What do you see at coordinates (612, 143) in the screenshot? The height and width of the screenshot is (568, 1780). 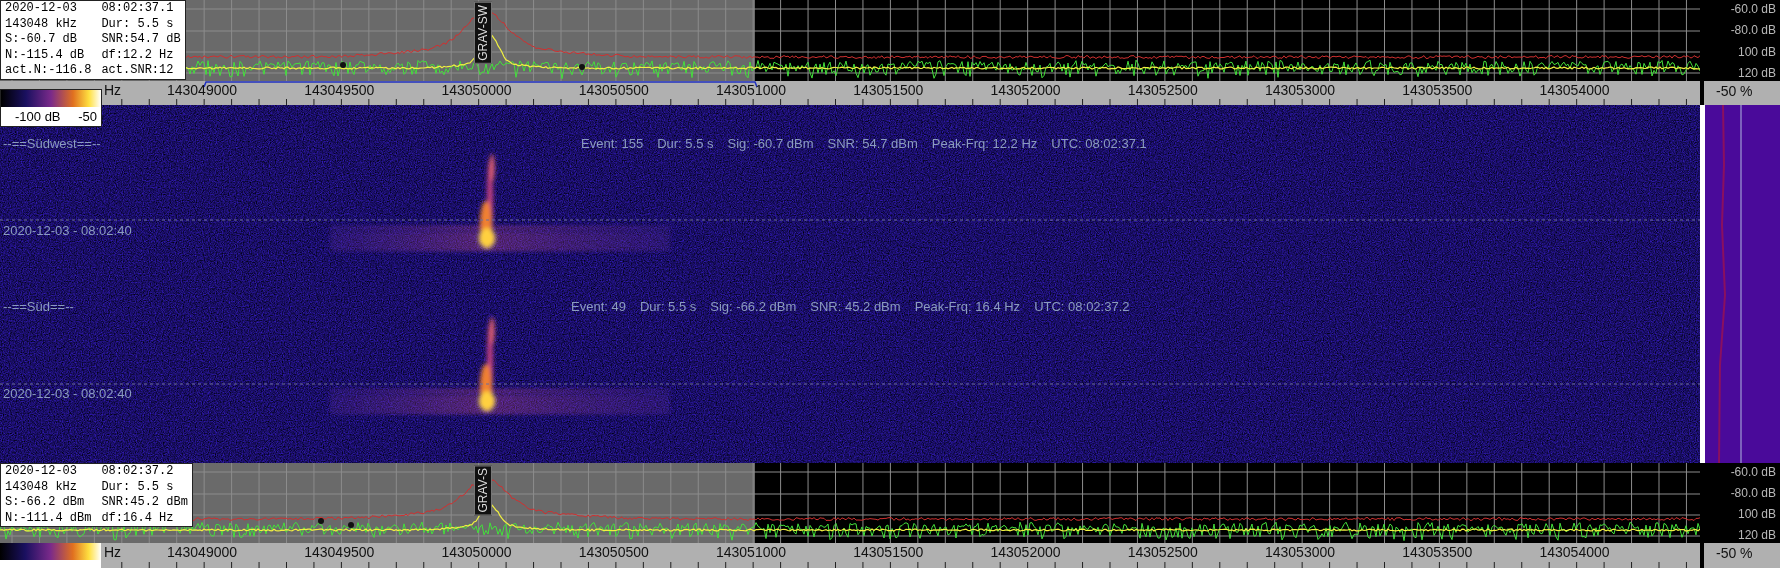 I see `event-field: Event: 155` at bounding box center [612, 143].